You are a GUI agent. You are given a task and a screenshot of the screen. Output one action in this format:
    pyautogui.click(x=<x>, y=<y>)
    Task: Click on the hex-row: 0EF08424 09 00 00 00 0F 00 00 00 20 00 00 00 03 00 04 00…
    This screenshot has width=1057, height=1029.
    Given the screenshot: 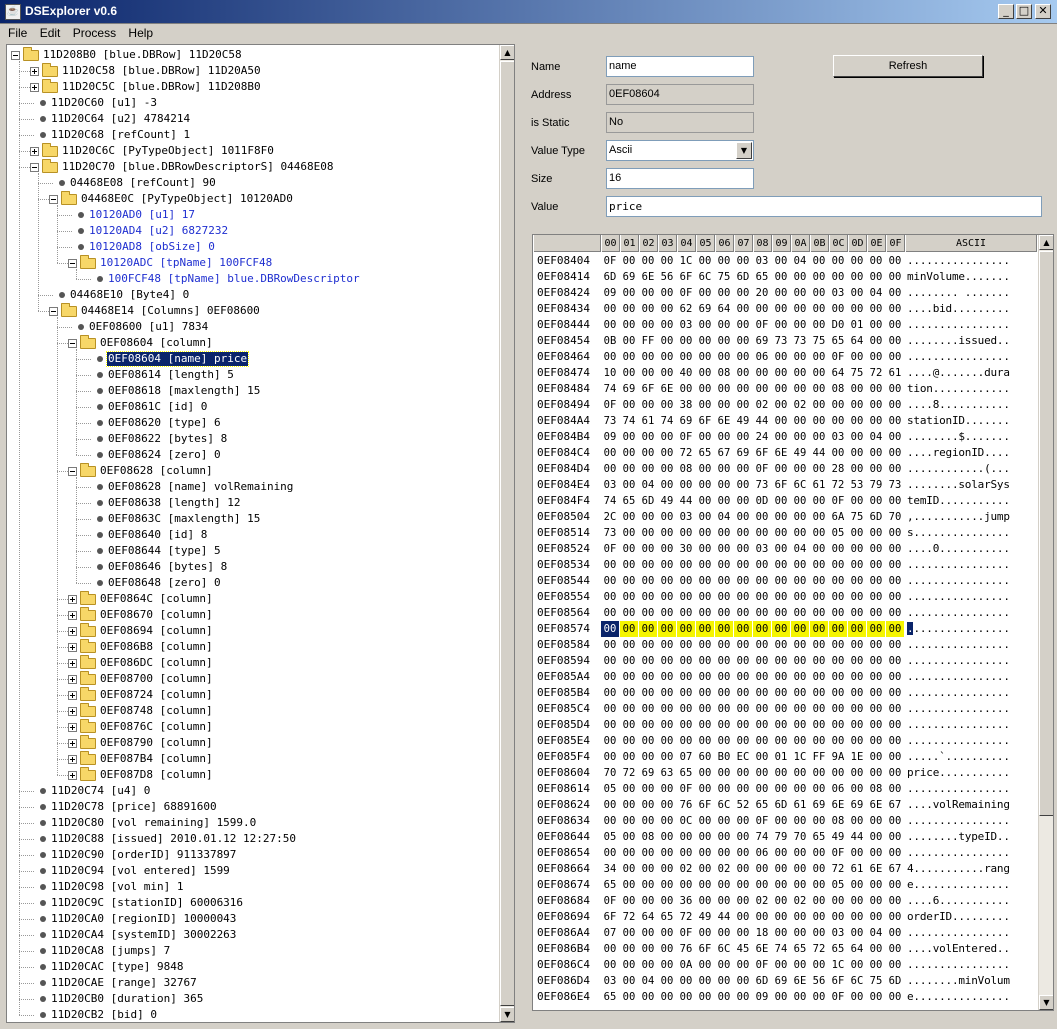 What is the action you would take?
    pyautogui.click(x=785, y=293)
    